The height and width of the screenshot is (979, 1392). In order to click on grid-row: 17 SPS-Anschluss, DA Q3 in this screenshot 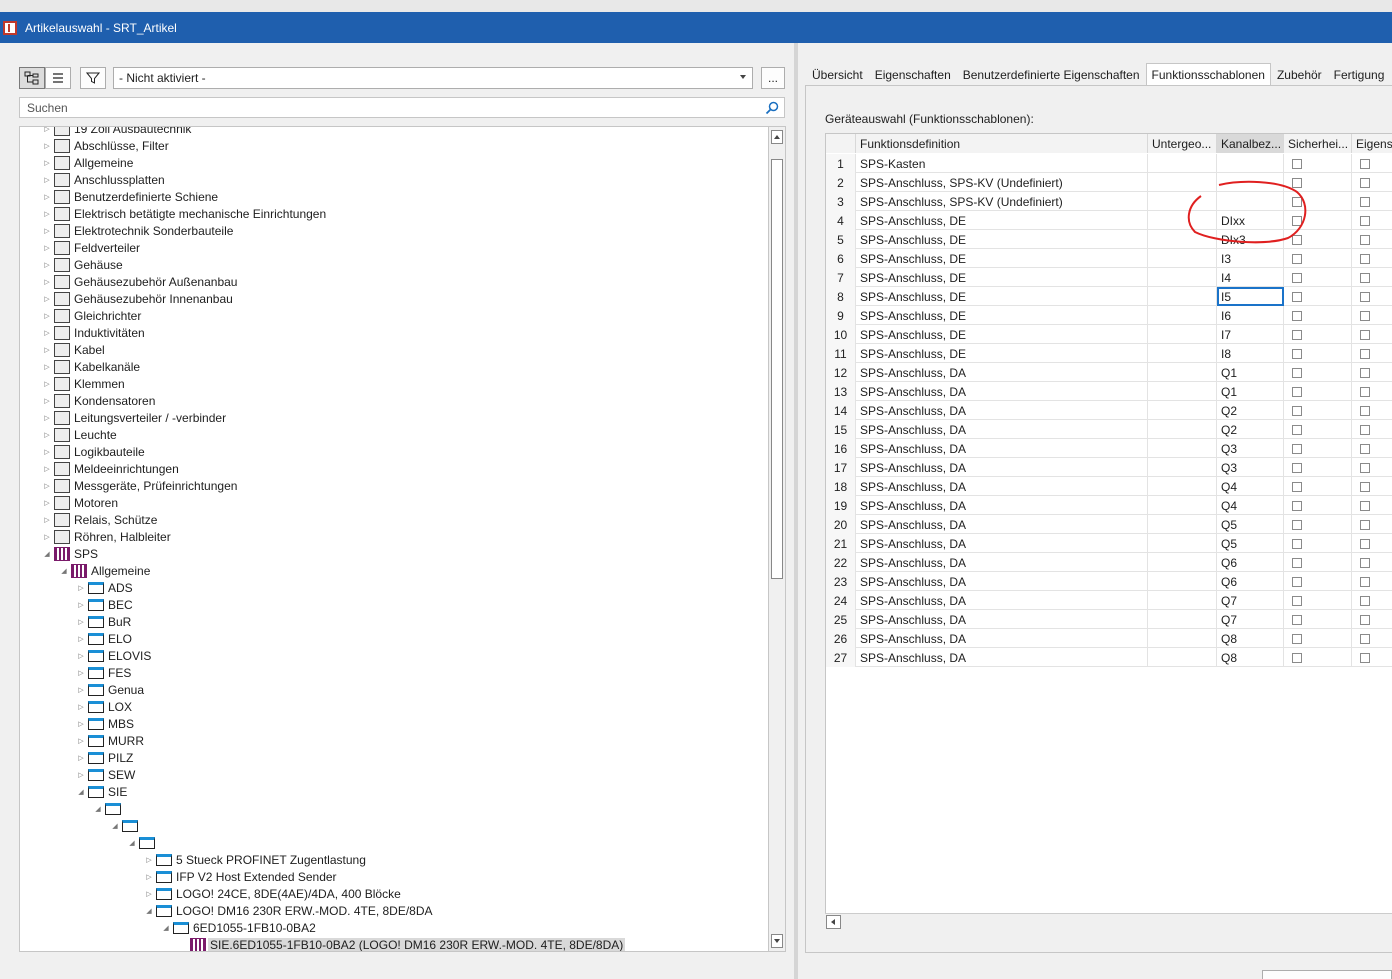, I will do `click(1109, 467)`.